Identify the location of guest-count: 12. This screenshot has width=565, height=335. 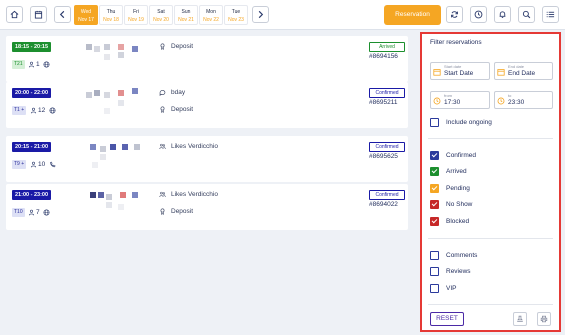
(37, 110).